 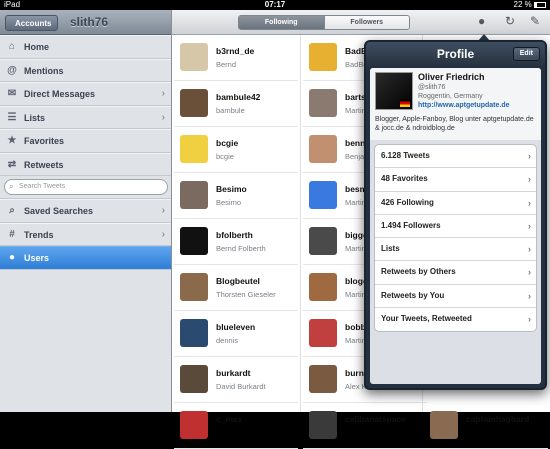 What do you see at coordinates (85, 164) in the screenshot?
I see `sidebar-item-retweets: ⇄ Retweets` at bounding box center [85, 164].